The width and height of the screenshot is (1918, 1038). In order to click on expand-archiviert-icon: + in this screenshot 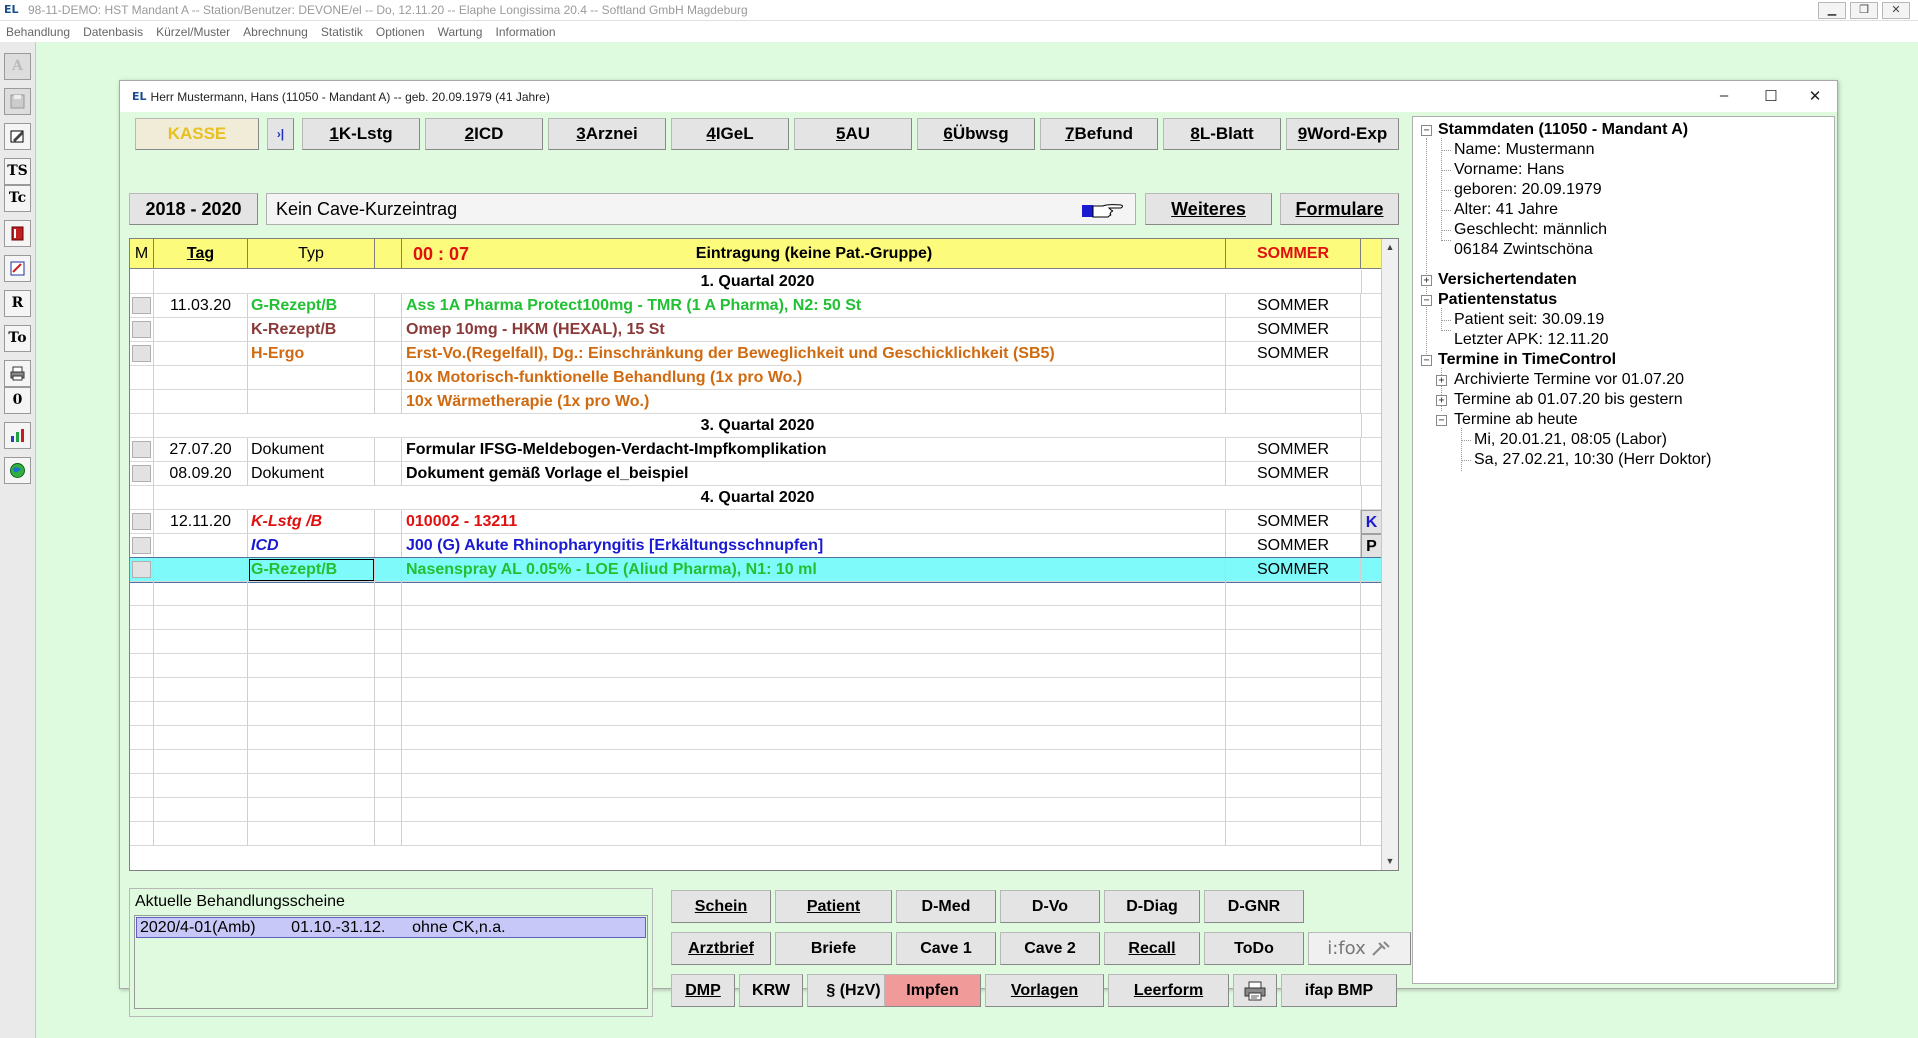, I will do `click(1441, 380)`.